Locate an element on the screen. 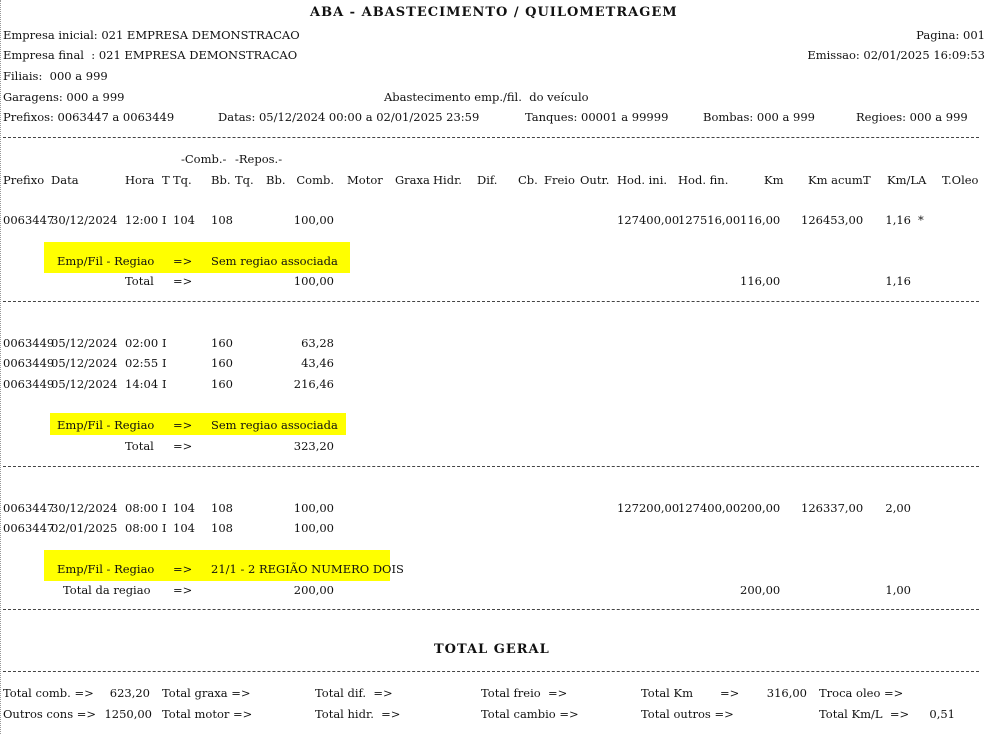 The width and height of the screenshot is (989, 734). cell-comb: 43,46 is located at coordinates (317, 363).